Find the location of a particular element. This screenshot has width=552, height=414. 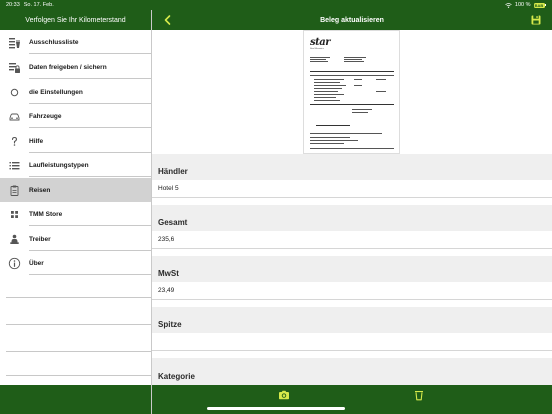

sidebar-item-label: Hilfe is located at coordinates (36, 141).